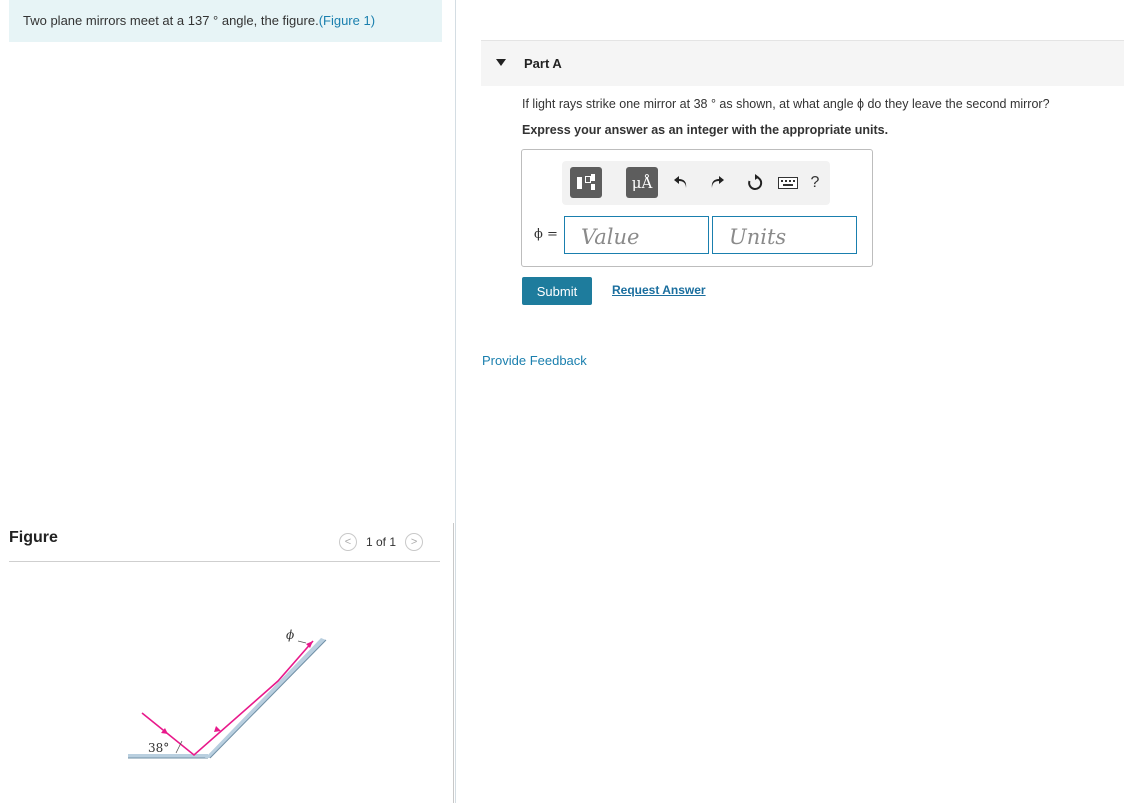  What do you see at coordinates (224, 561) in the screenshot?
I see `figure-divider` at bounding box center [224, 561].